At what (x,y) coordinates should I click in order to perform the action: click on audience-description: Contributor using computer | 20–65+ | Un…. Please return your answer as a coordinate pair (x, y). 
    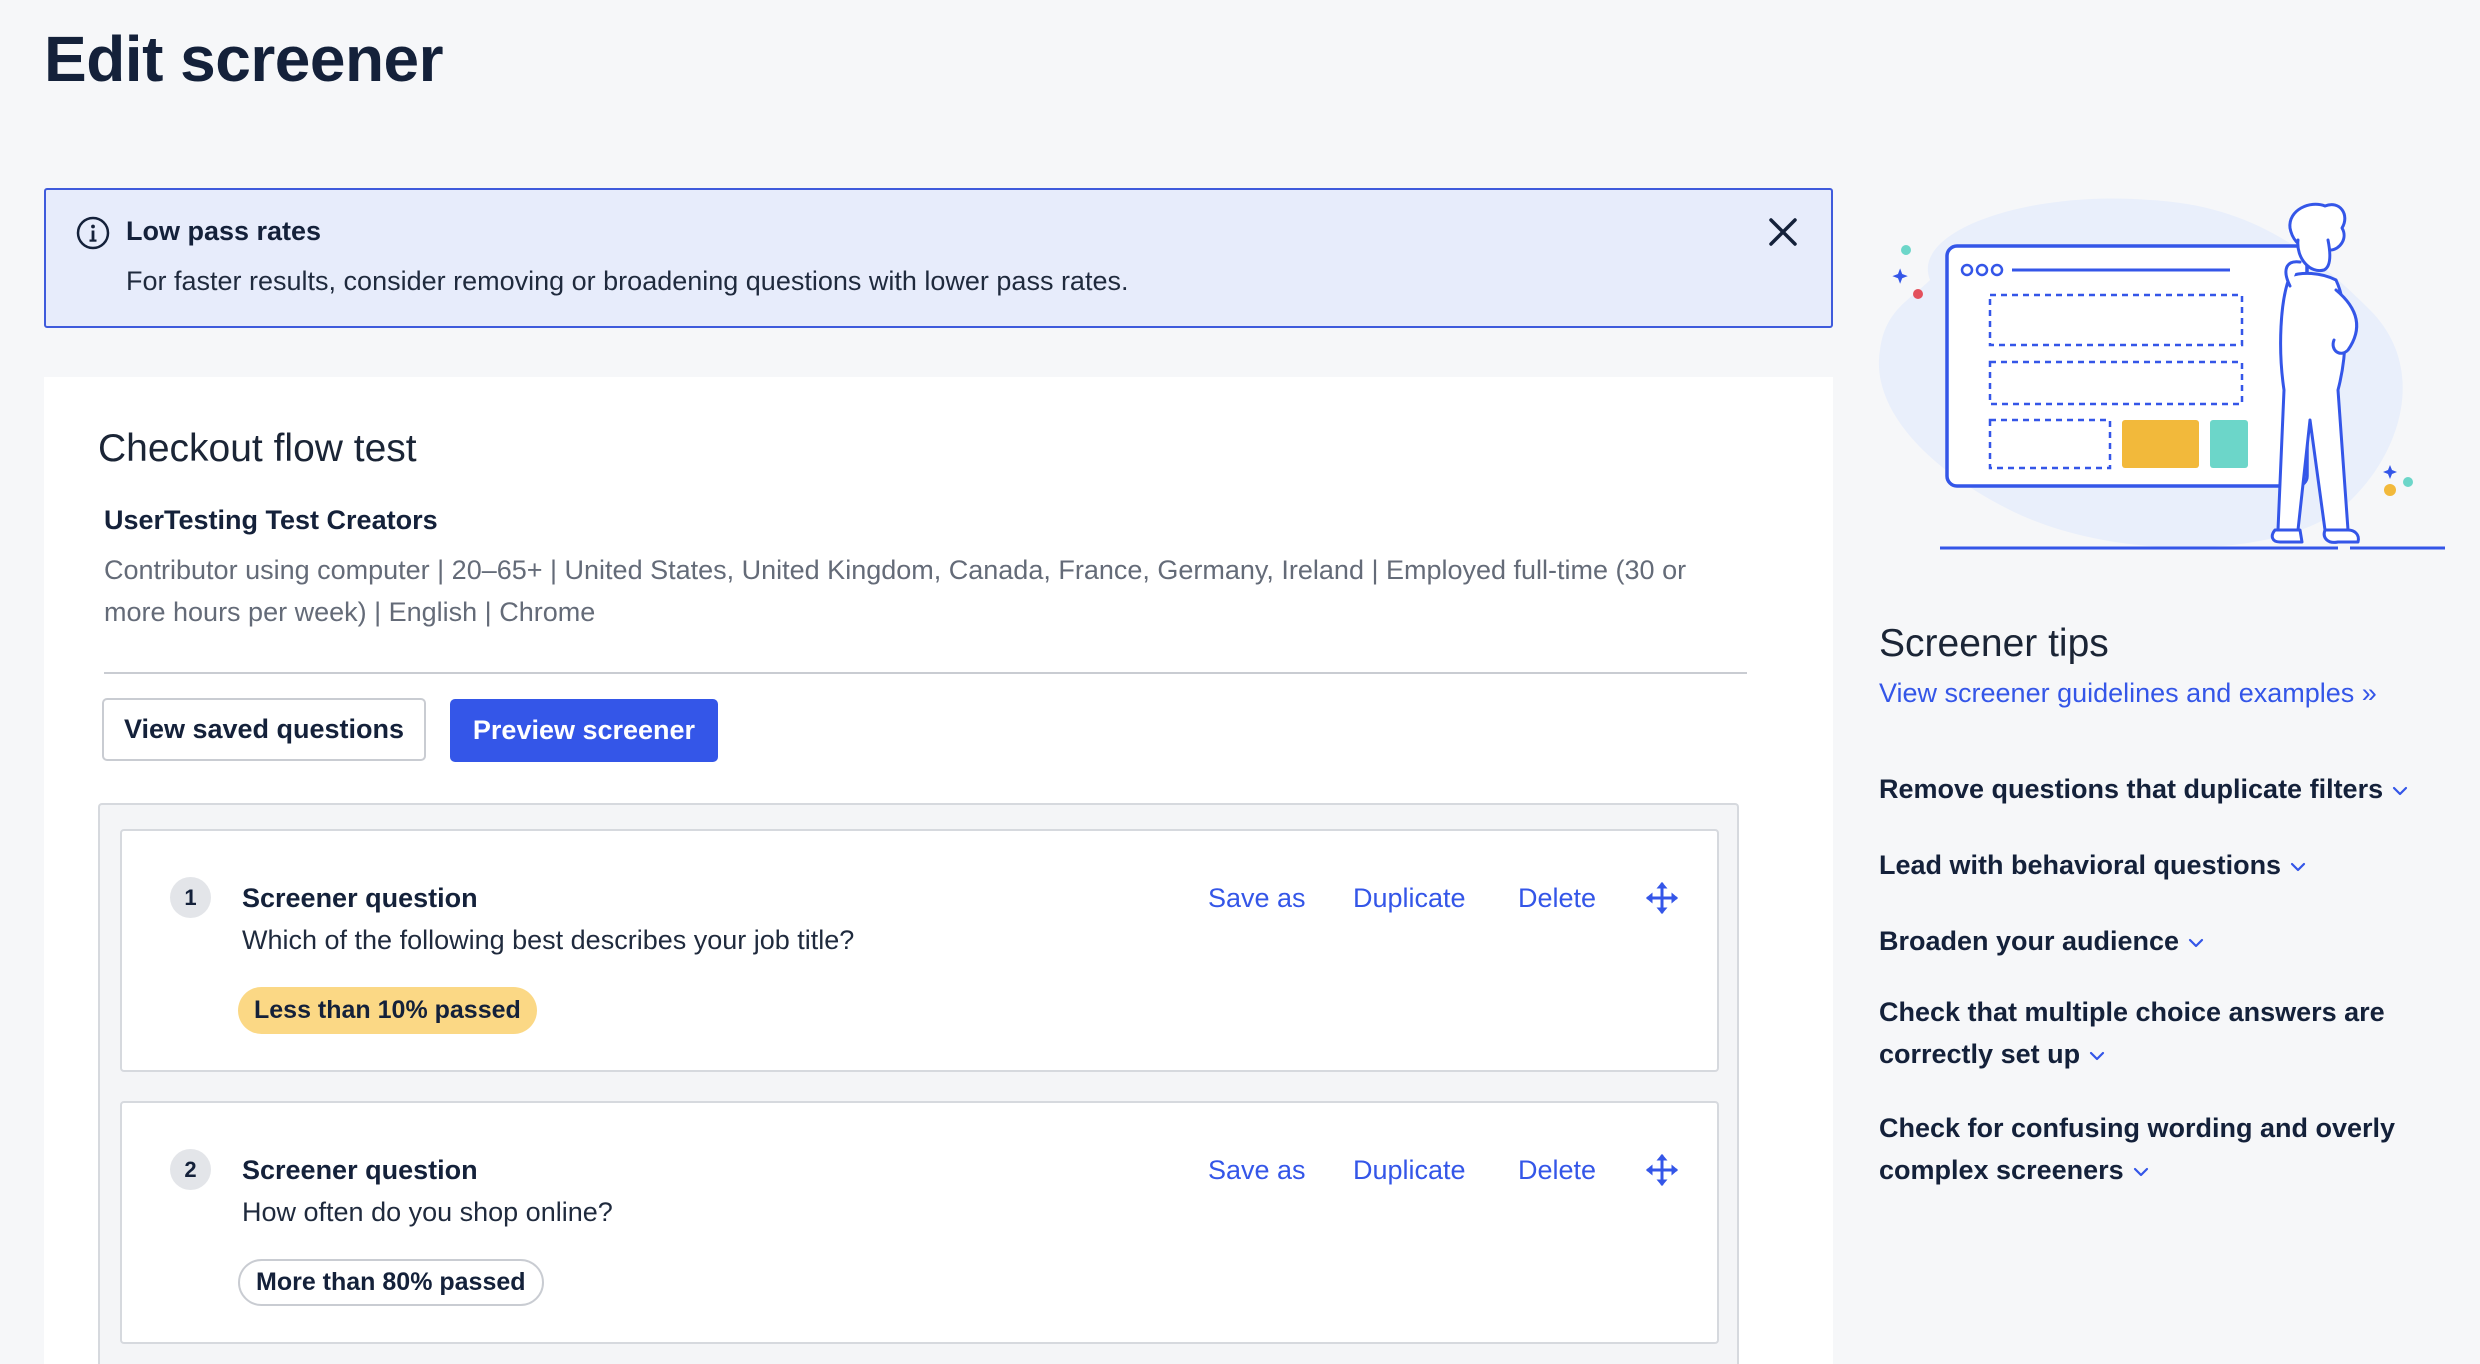
    Looking at the image, I should click on (895, 591).